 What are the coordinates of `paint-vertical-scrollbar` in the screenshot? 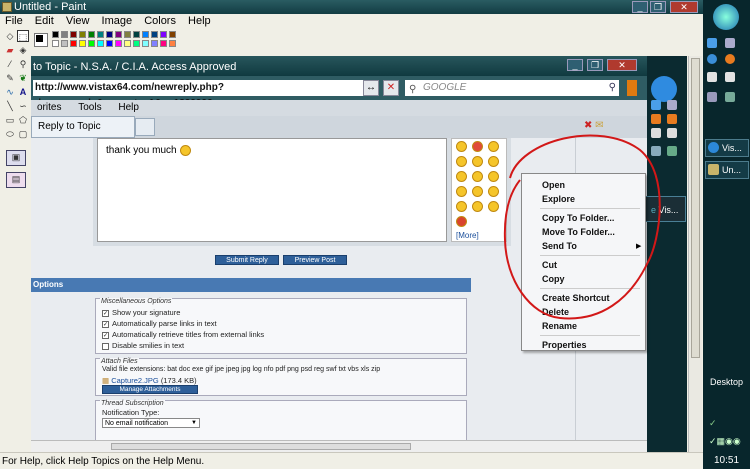 It's located at (695, 254).